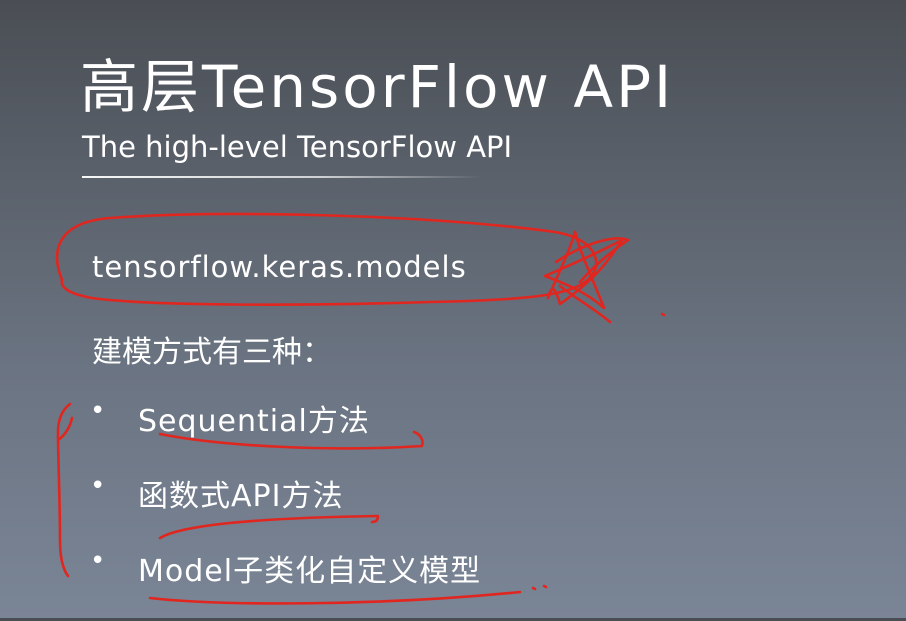 The image size is (906, 621). What do you see at coordinates (663, 314) in the screenshot?
I see `dot-annotation` at bounding box center [663, 314].